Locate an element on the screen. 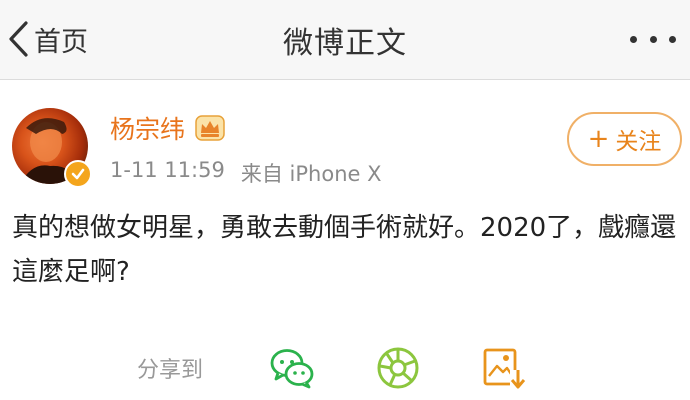 The image size is (690, 400). wechat-icon is located at coordinates (292, 368).